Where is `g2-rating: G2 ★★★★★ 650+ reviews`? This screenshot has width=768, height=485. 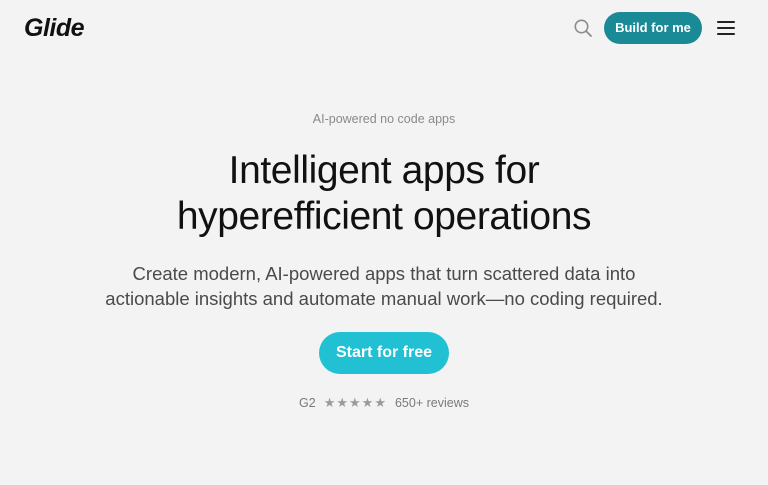 g2-rating: G2 ★★★★★ 650+ reviews is located at coordinates (384, 403).